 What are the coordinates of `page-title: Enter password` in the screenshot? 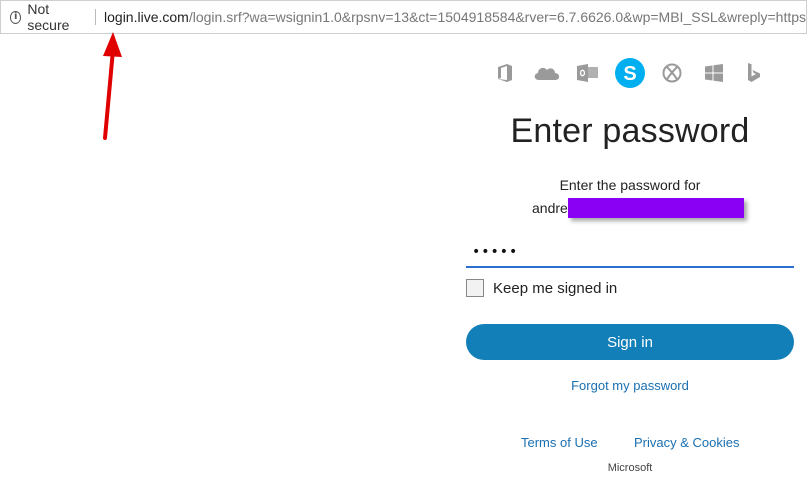 It's located at (630, 131).